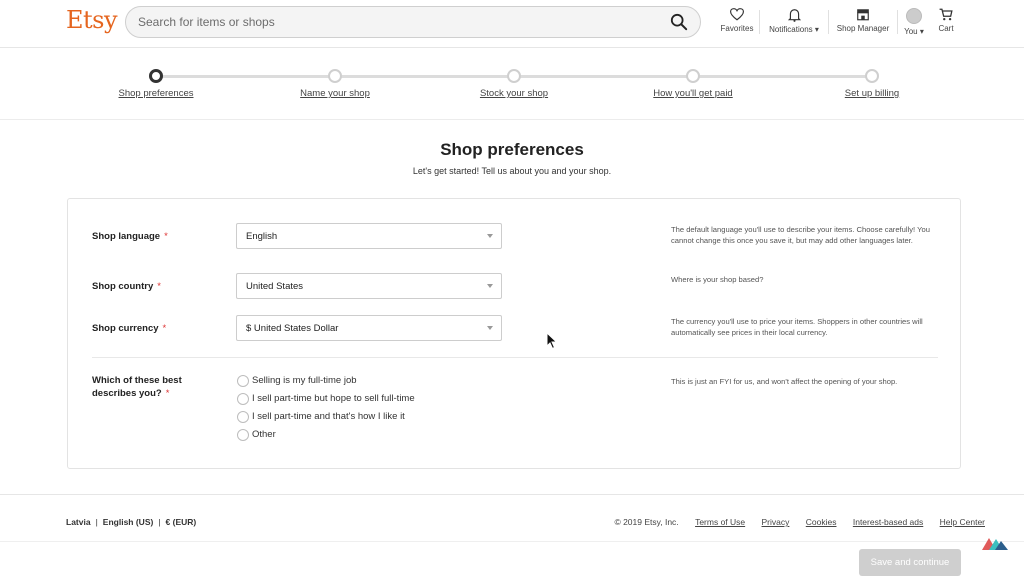 This screenshot has width=1024, height=576. I want to click on step-link-name-your-shop: Name your shop, so click(335, 93).